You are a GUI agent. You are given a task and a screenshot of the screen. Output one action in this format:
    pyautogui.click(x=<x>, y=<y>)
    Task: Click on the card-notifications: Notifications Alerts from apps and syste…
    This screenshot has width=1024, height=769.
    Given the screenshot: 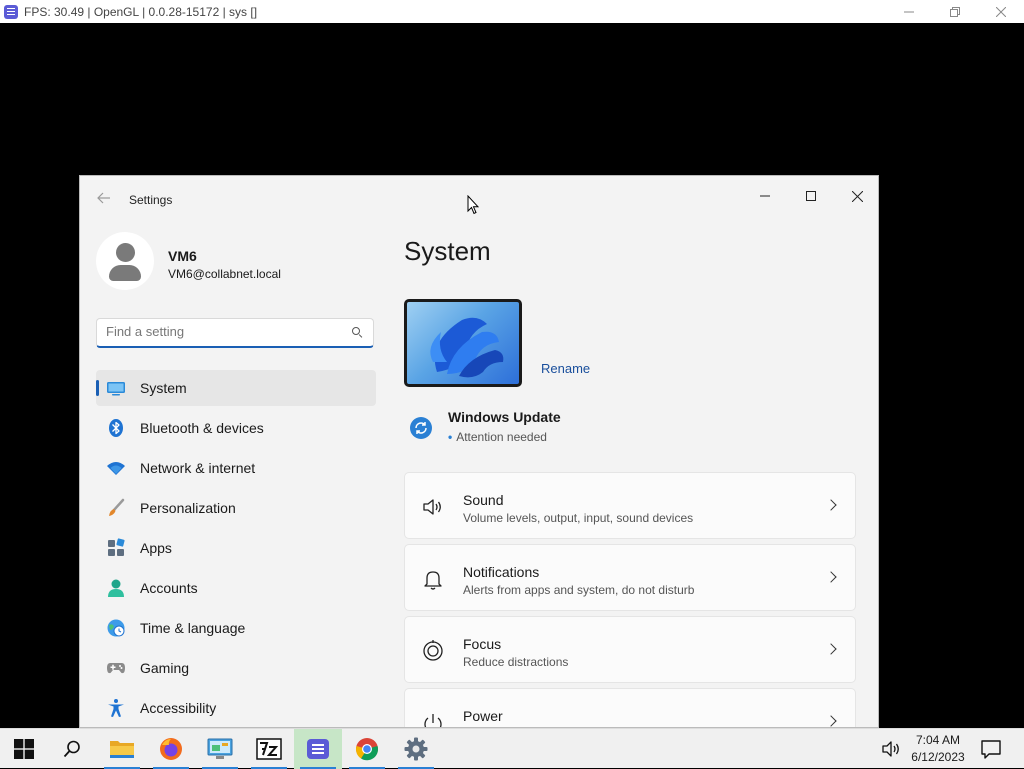 What is the action you would take?
    pyautogui.click(x=630, y=577)
    